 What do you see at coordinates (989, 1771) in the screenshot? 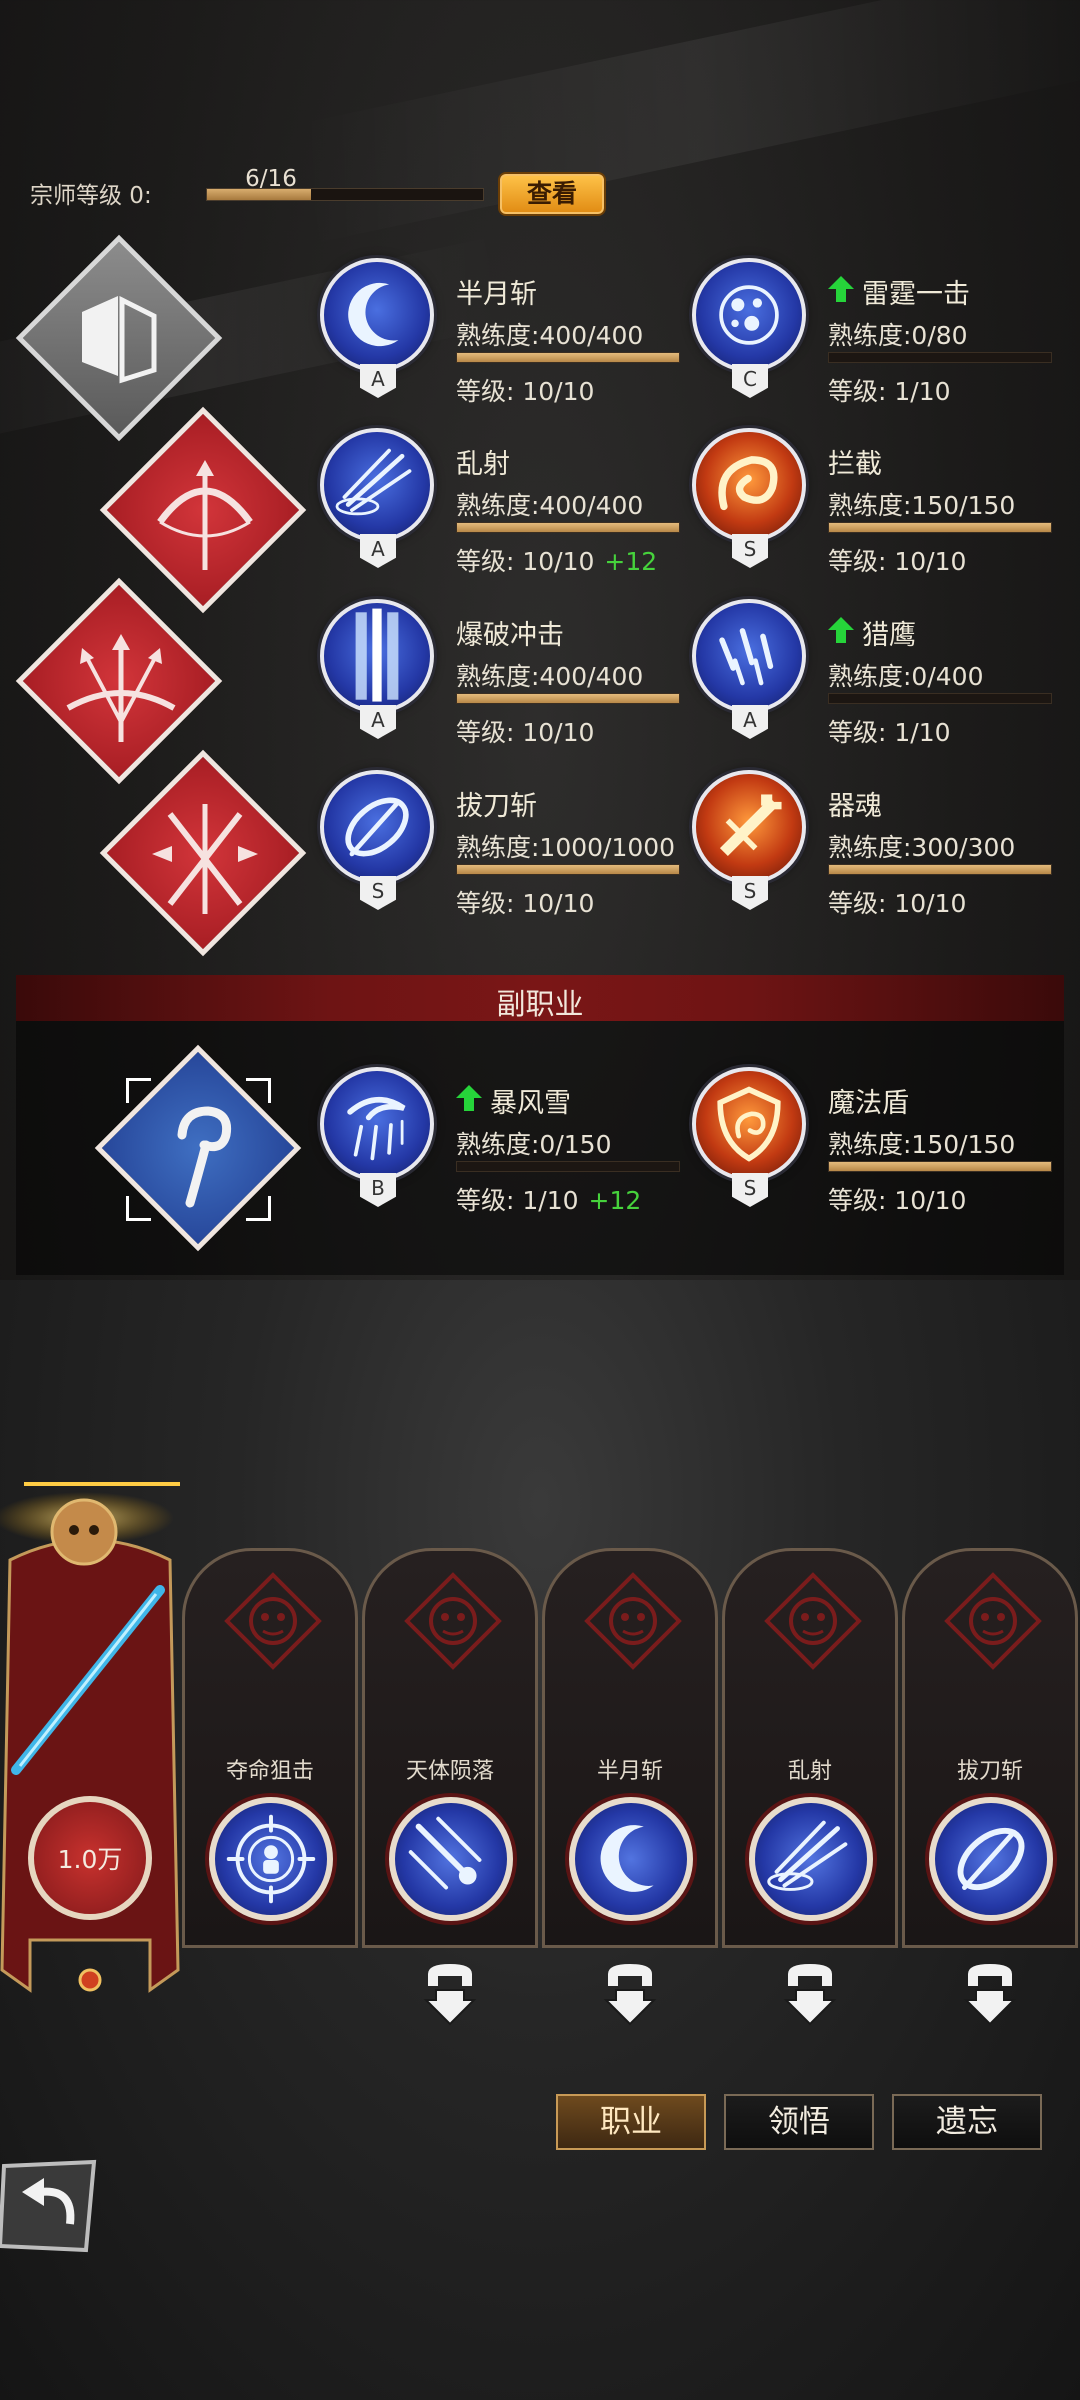
I see `card-skill-name: 拔刀斩` at bounding box center [989, 1771].